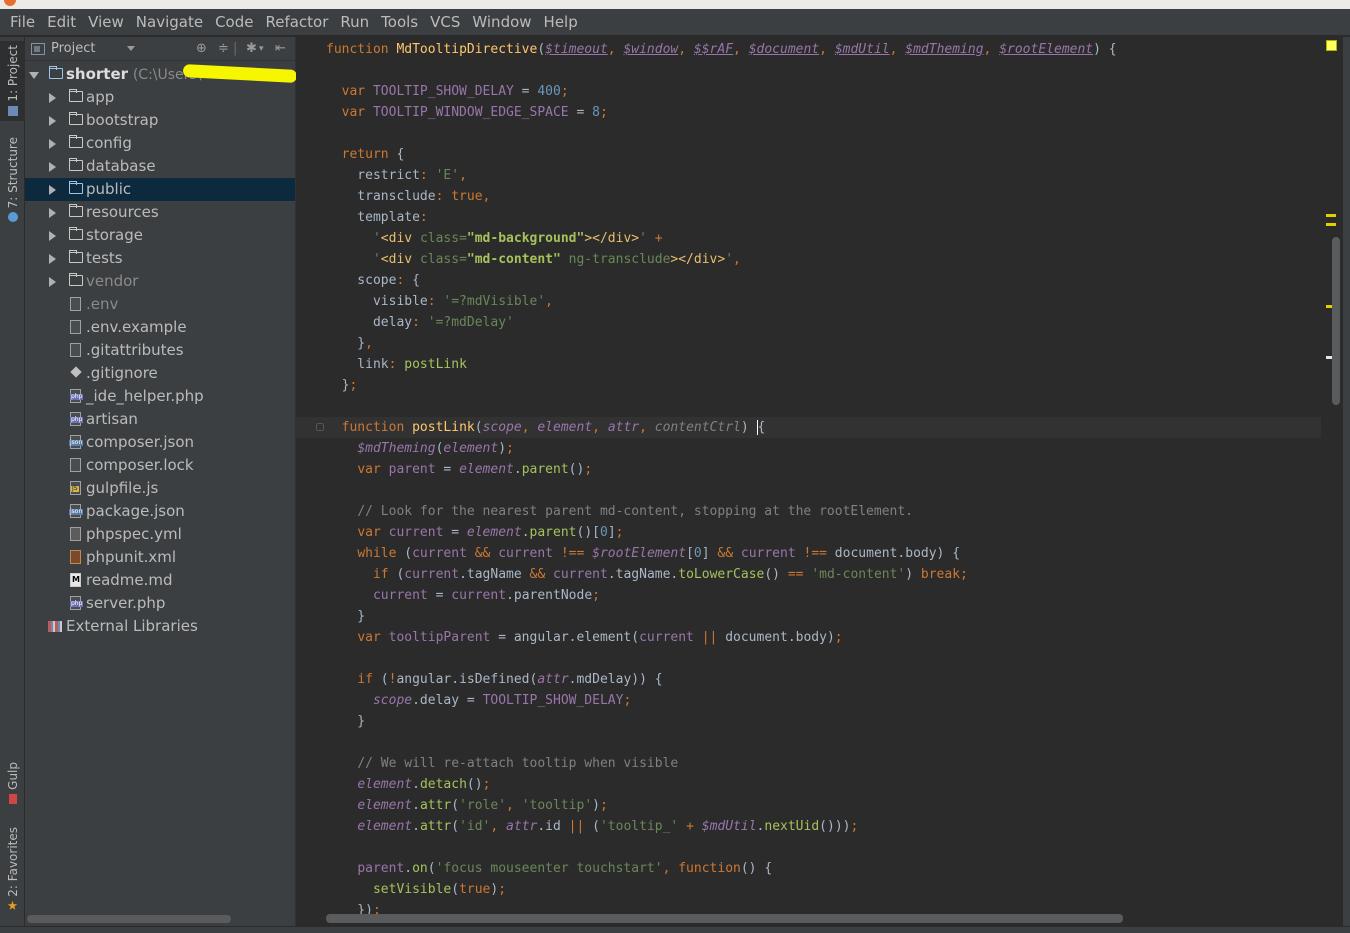 Image resolution: width=1350 pixels, height=933 pixels. What do you see at coordinates (201, 48) in the screenshot?
I see `sync-icon: ⊕` at bounding box center [201, 48].